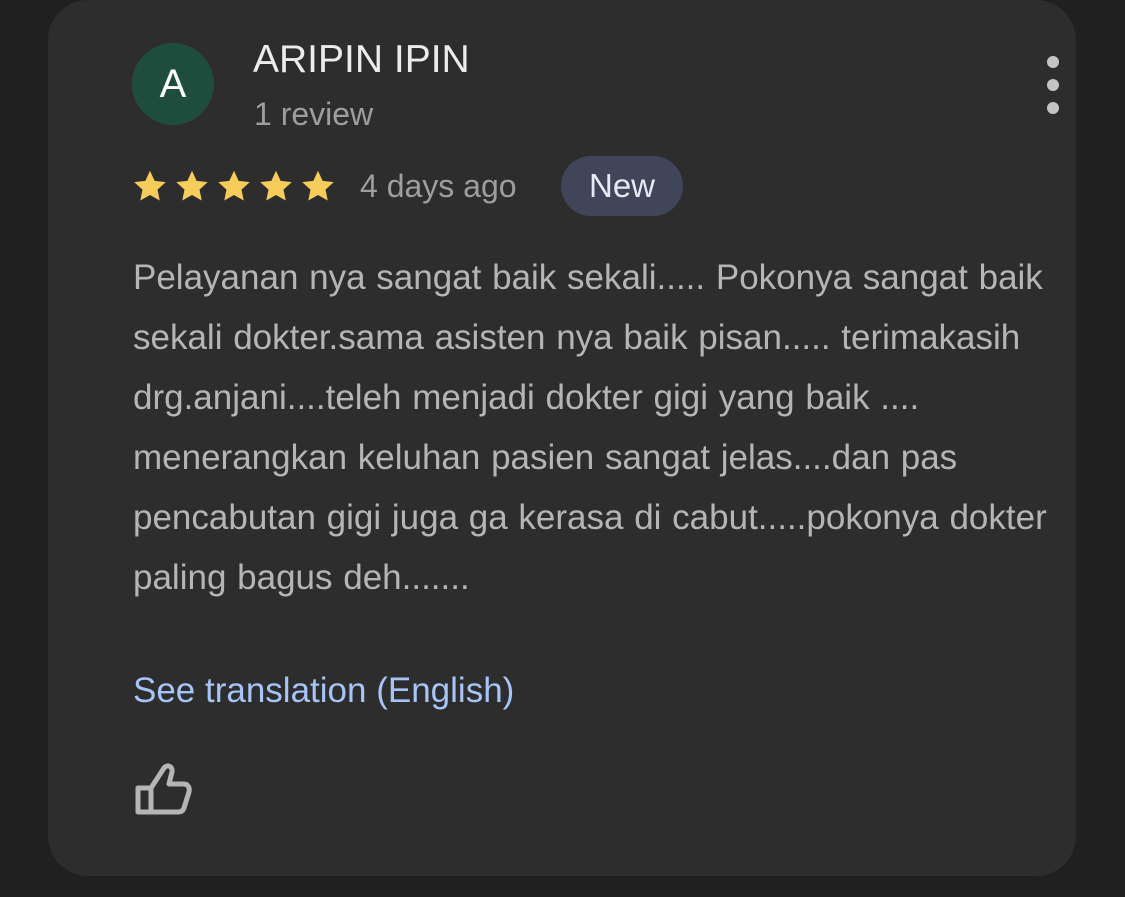  I want to click on see-translation-link: See translation (English), so click(323, 691).